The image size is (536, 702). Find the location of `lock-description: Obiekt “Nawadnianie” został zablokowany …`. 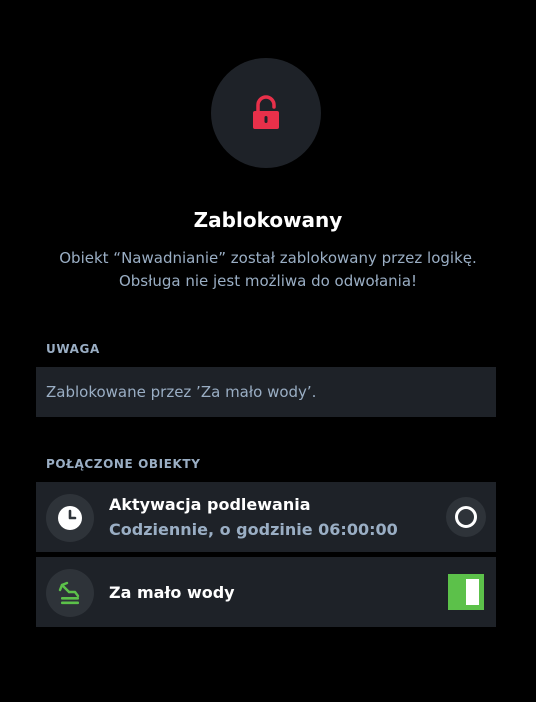

lock-description: Obiekt “Nawadnianie” został zablokowany … is located at coordinates (268, 270).